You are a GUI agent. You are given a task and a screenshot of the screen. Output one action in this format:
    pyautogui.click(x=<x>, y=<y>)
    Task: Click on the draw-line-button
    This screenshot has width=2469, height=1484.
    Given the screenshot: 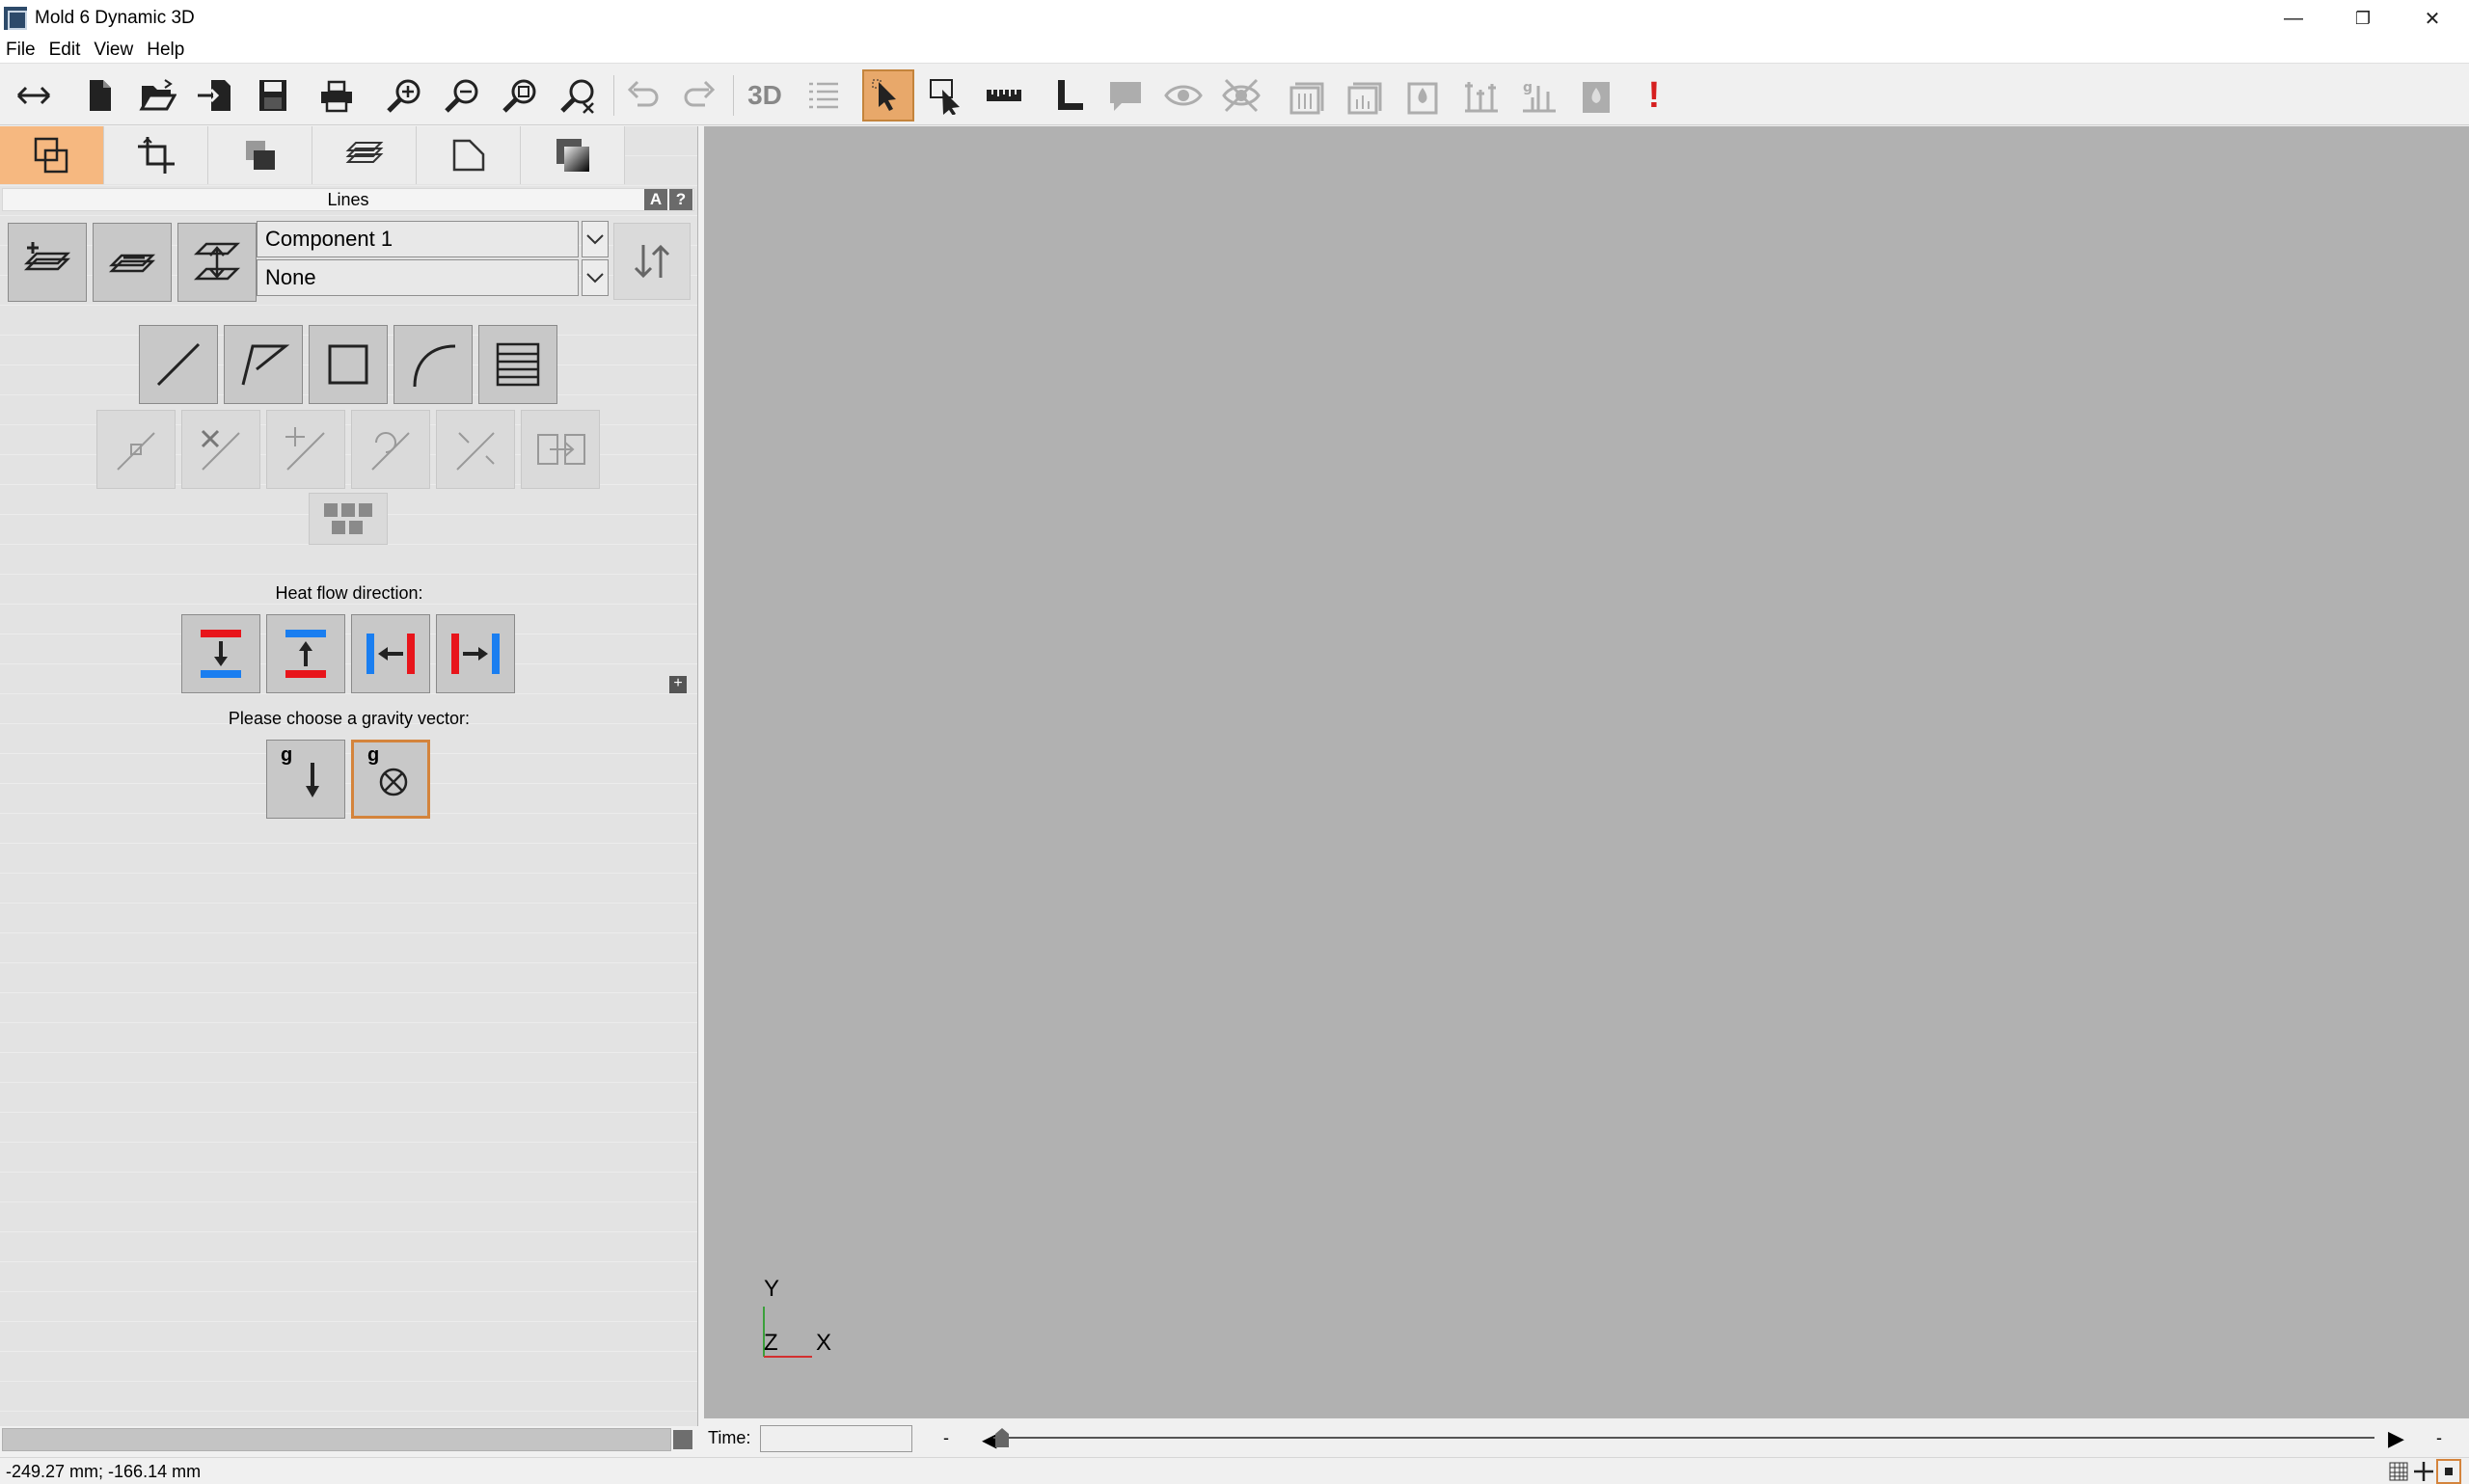 What is the action you would take?
    pyautogui.click(x=178, y=364)
    